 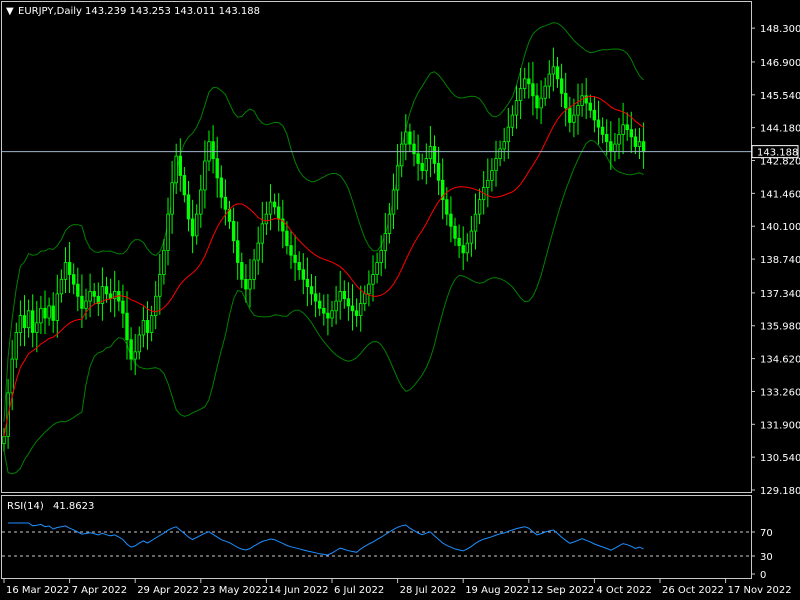 I want to click on price-tick-label: 129.180, so click(x=780, y=491).